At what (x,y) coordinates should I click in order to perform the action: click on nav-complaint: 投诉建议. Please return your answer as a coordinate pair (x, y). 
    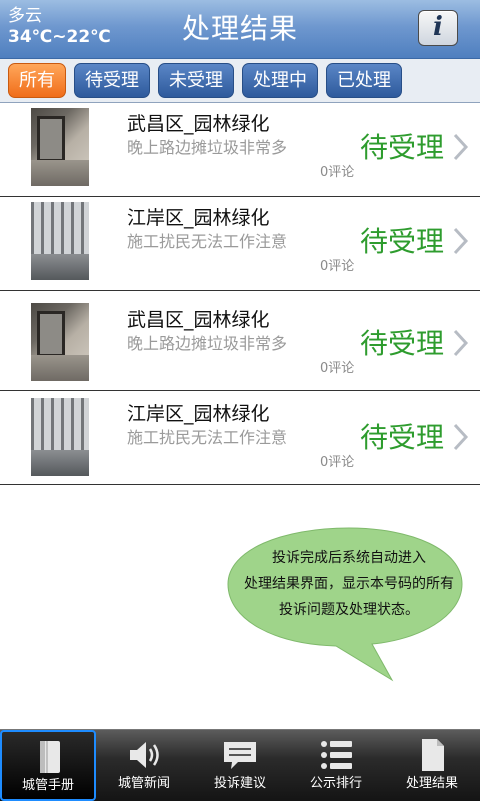
    Looking at the image, I should click on (240, 765).